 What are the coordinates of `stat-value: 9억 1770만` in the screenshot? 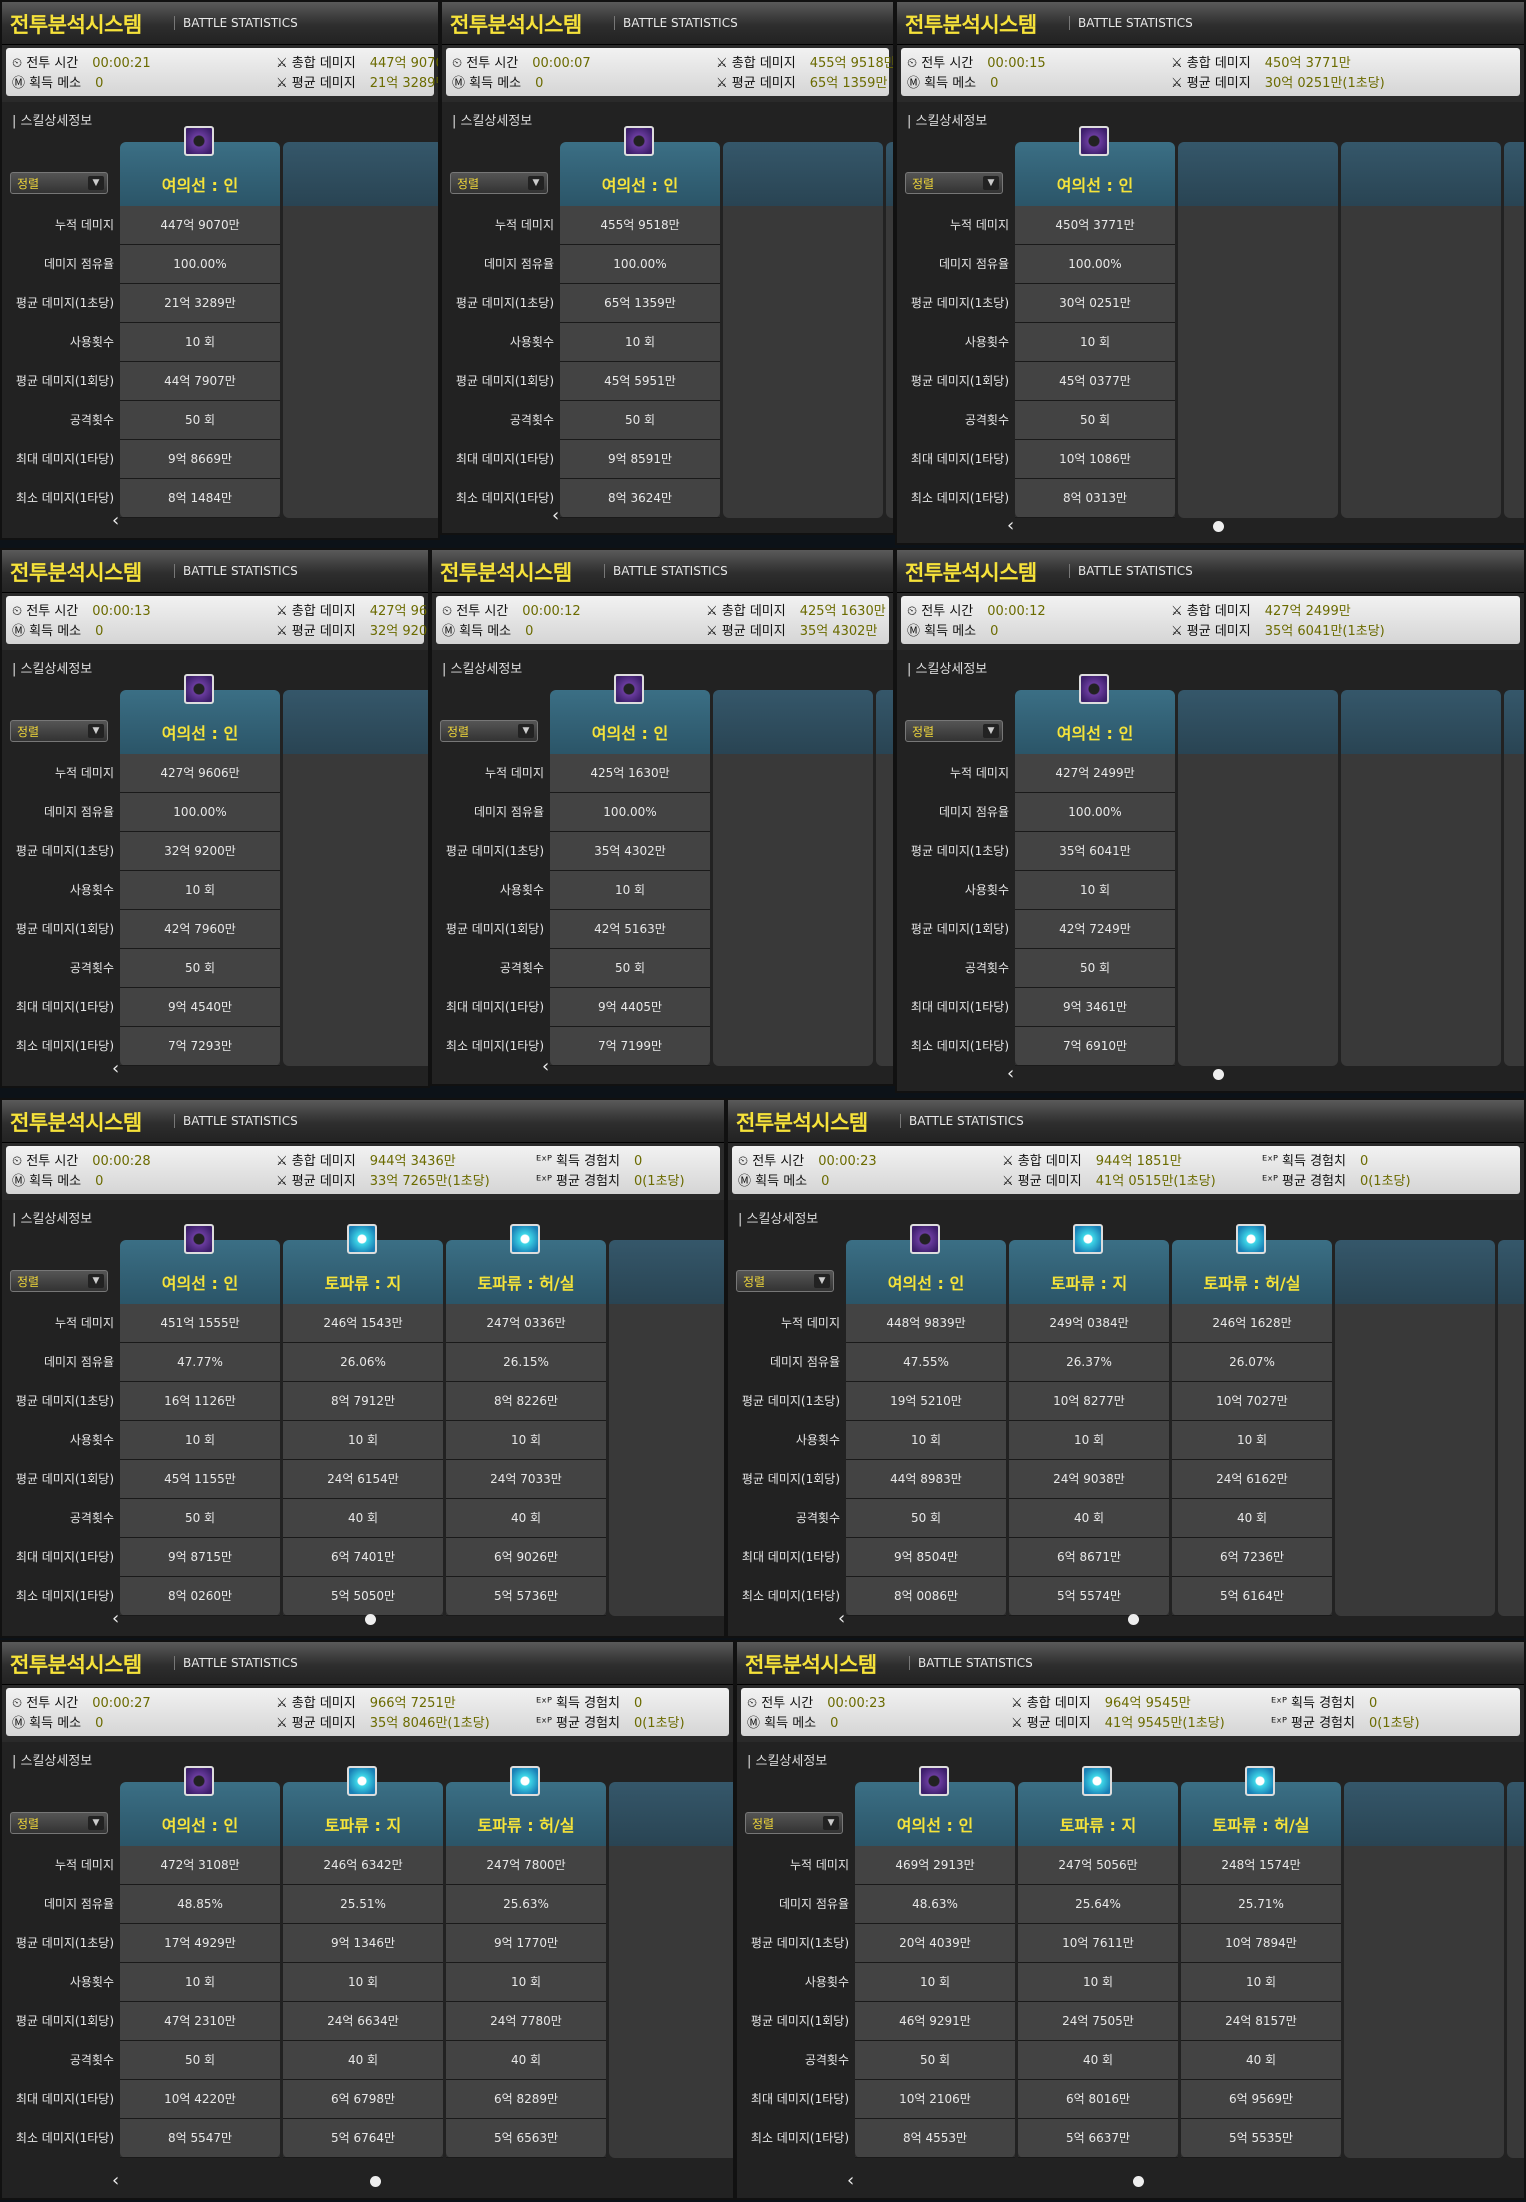 It's located at (526, 1943).